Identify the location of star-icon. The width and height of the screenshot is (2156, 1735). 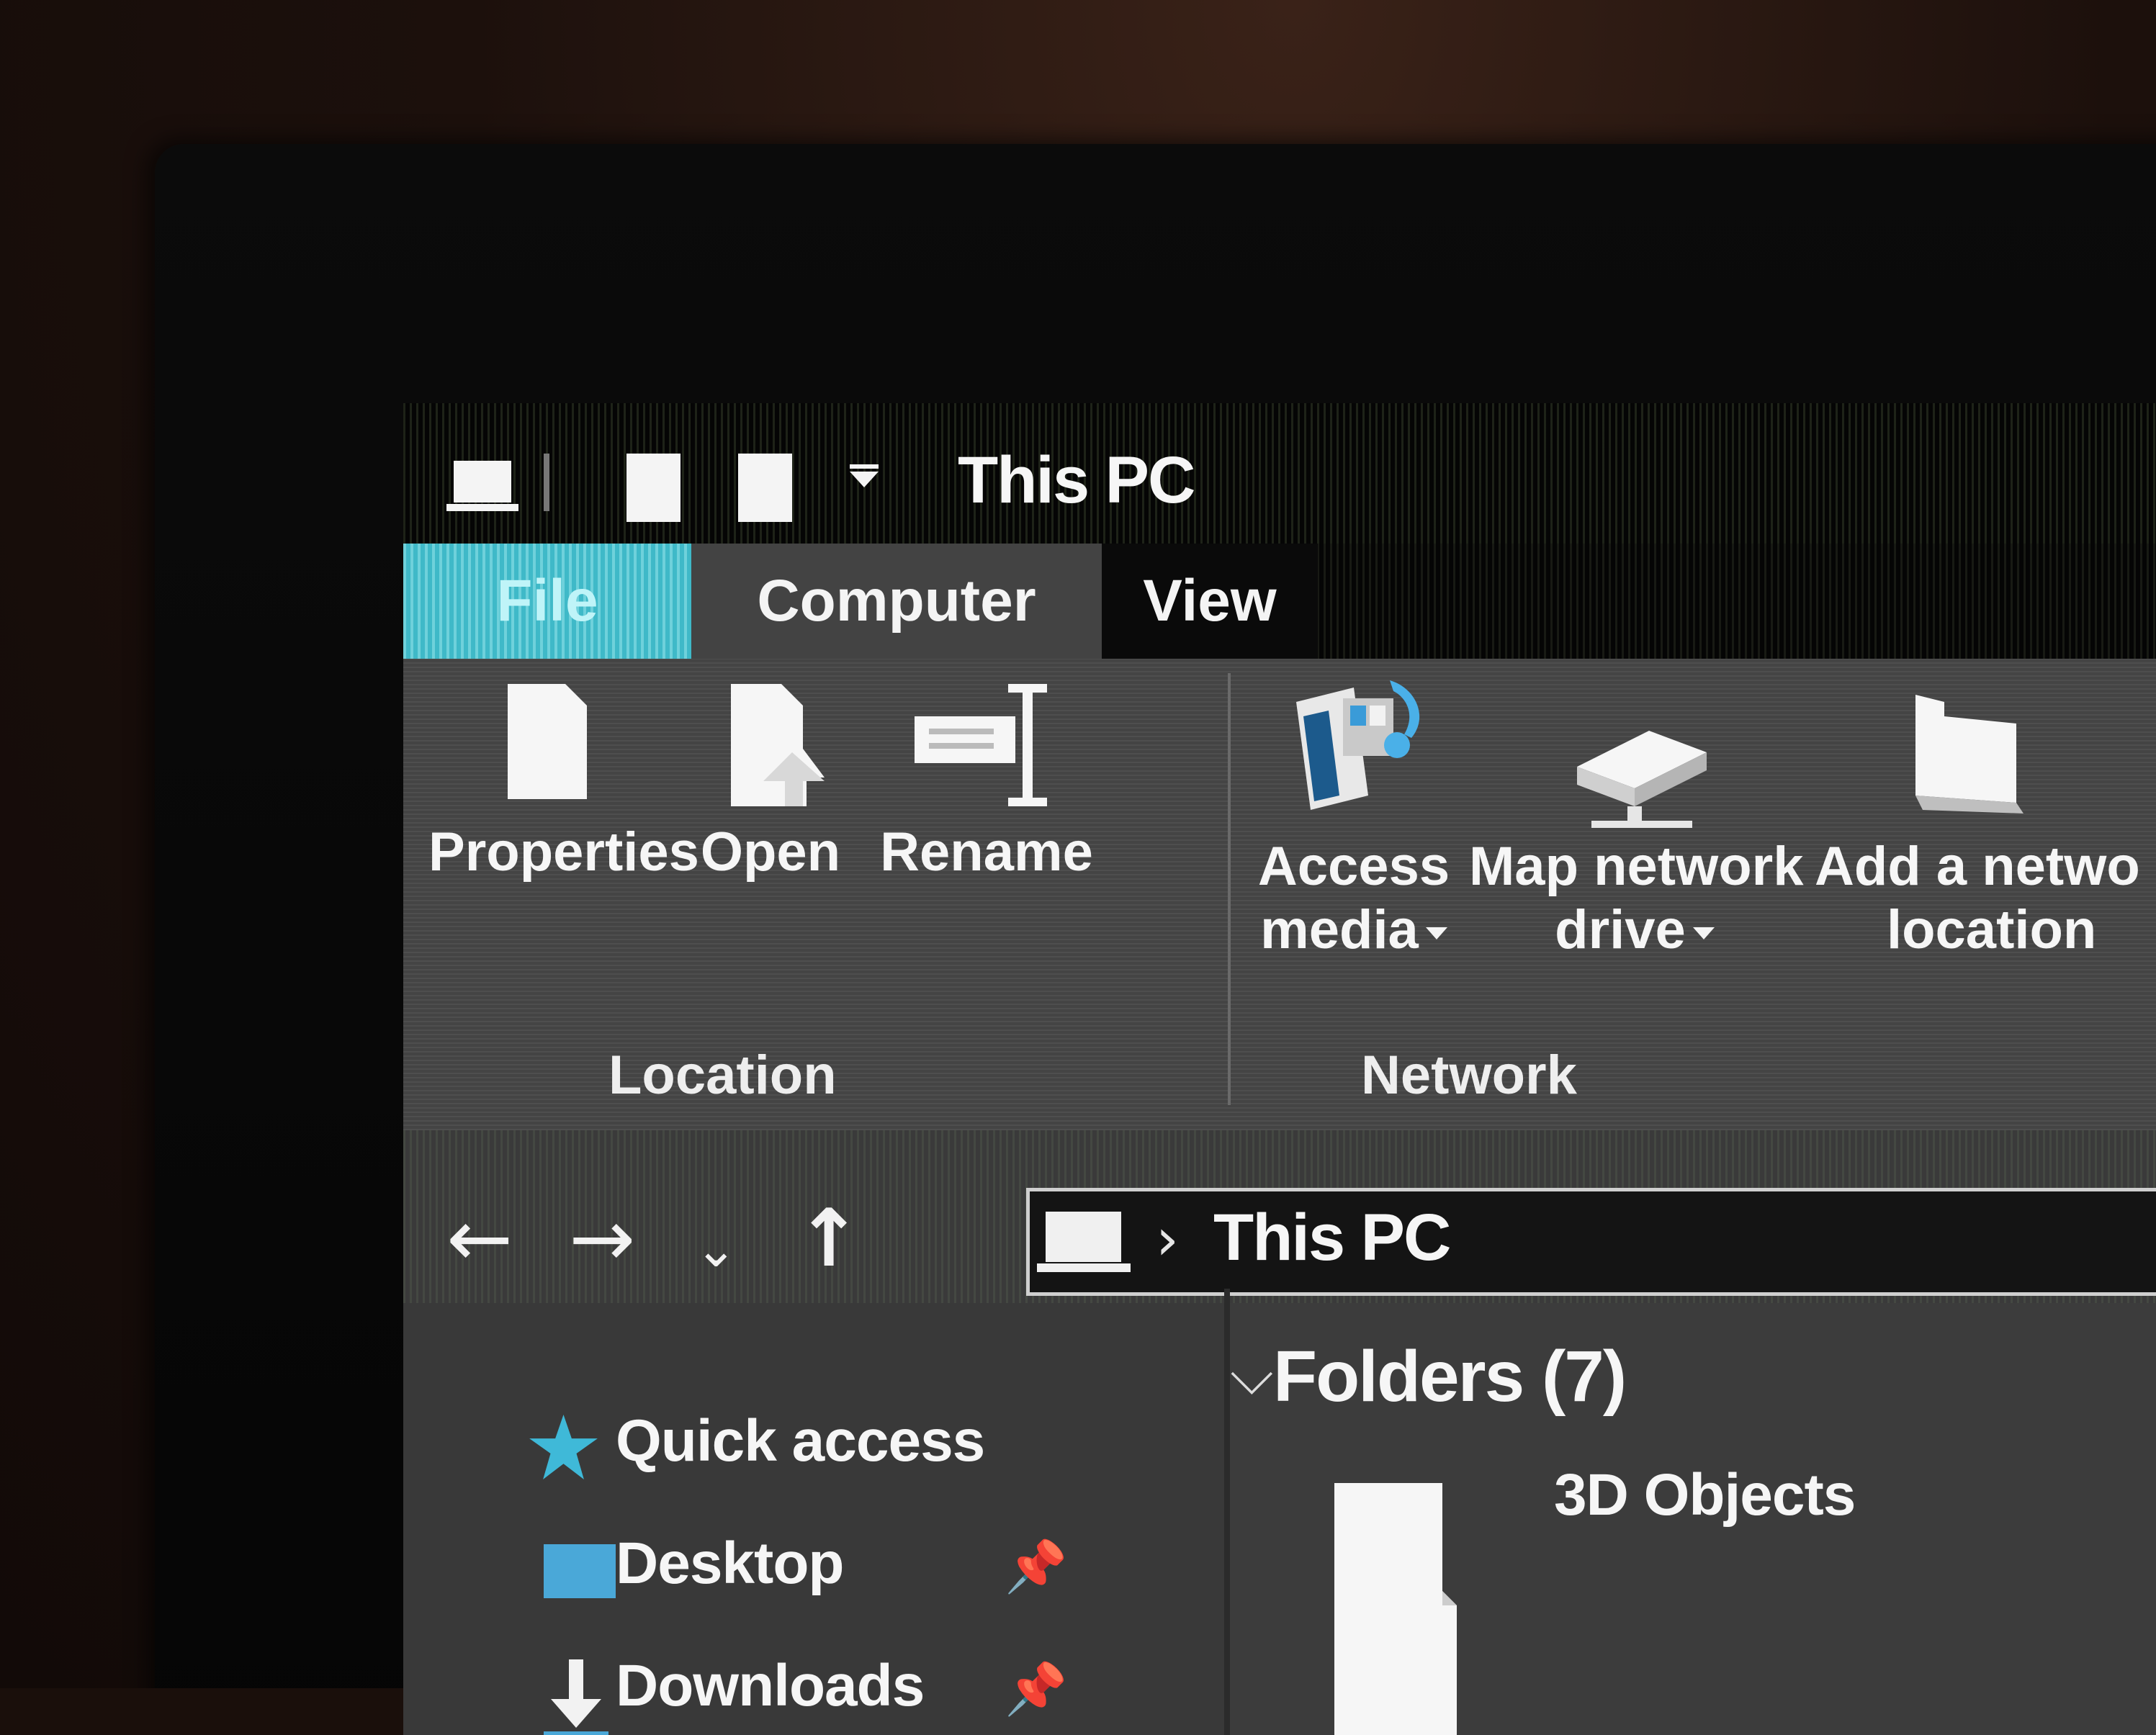
(563, 1447).